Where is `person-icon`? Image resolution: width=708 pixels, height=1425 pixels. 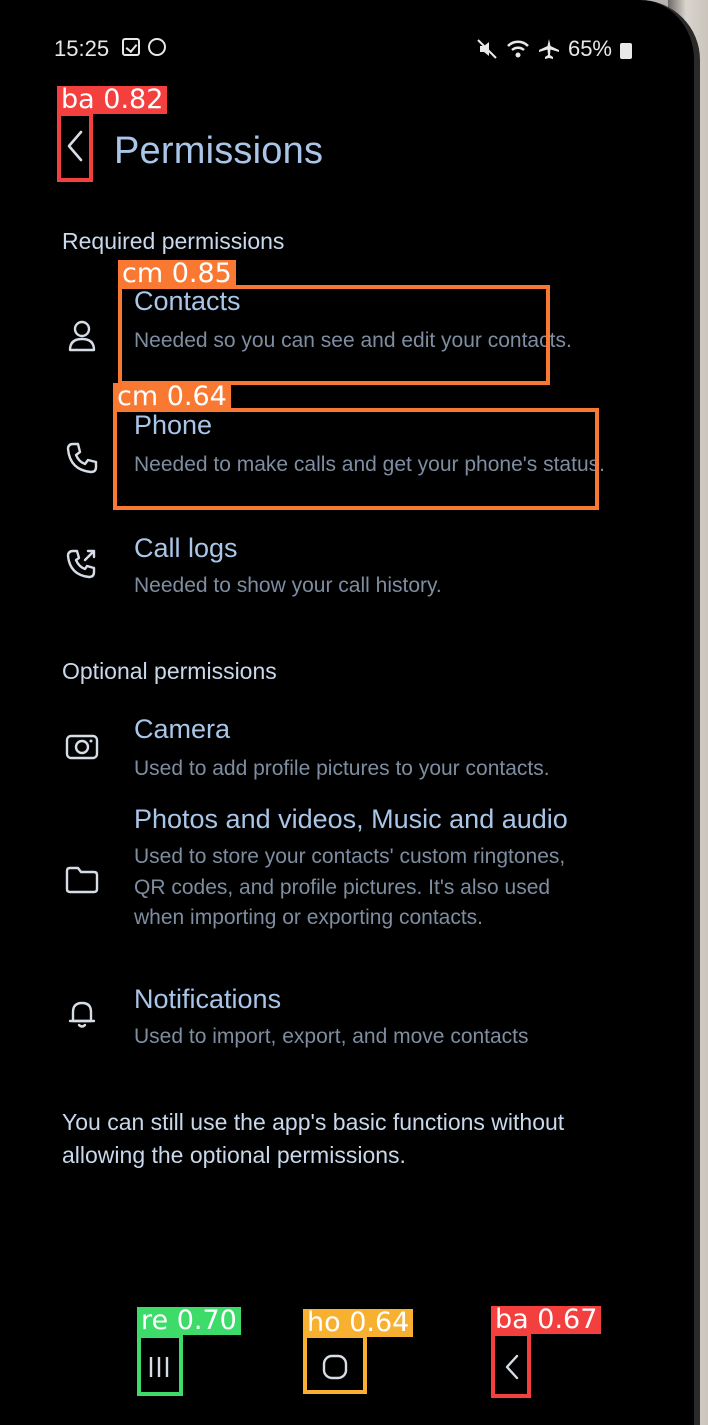 person-icon is located at coordinates (82, 336).